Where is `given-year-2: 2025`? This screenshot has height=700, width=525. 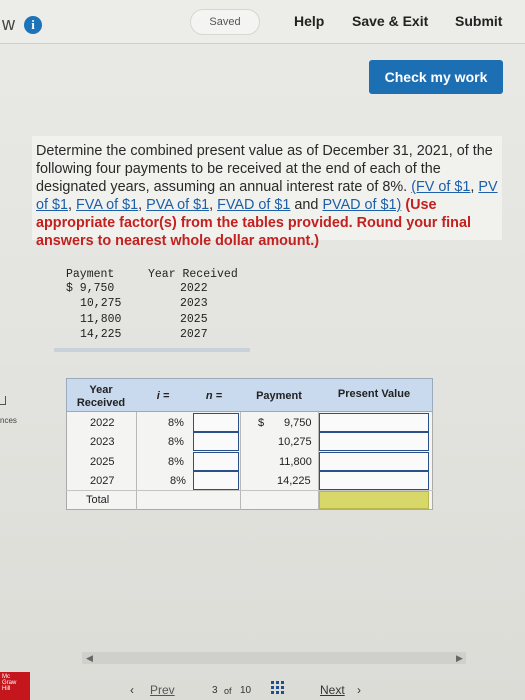
given-year-2: 2025 is located at coordinates (194, 319).